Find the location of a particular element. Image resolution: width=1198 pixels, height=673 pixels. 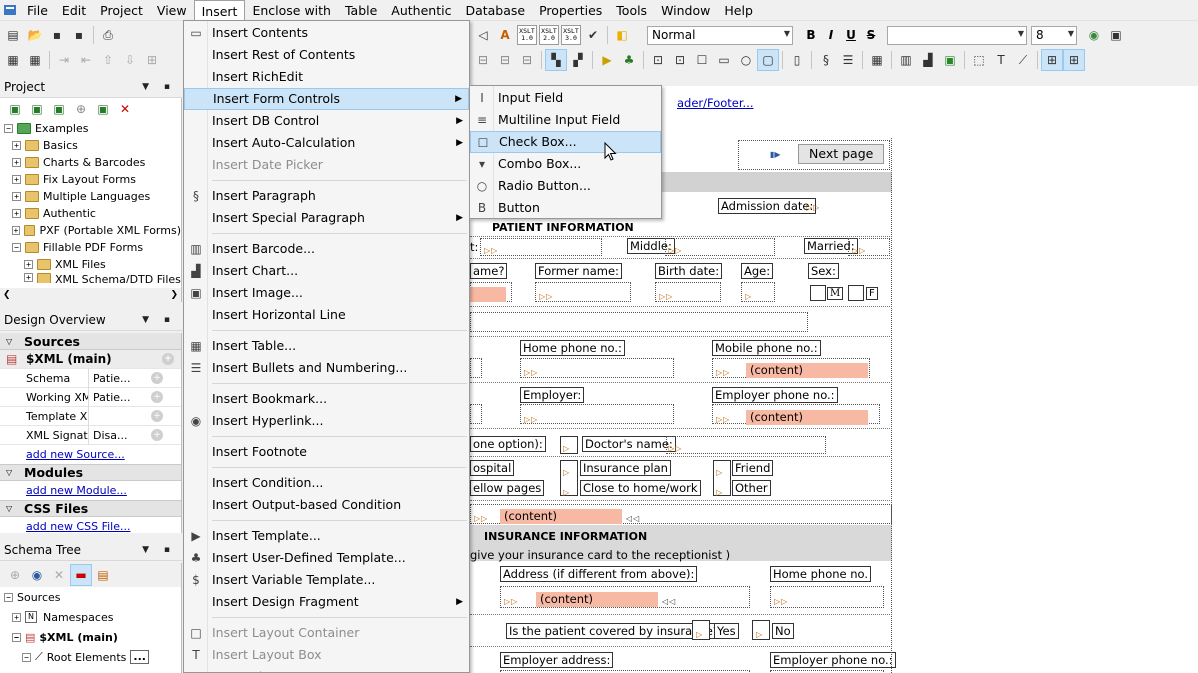

notes-content: (content) is located at coordinates (561, 516).